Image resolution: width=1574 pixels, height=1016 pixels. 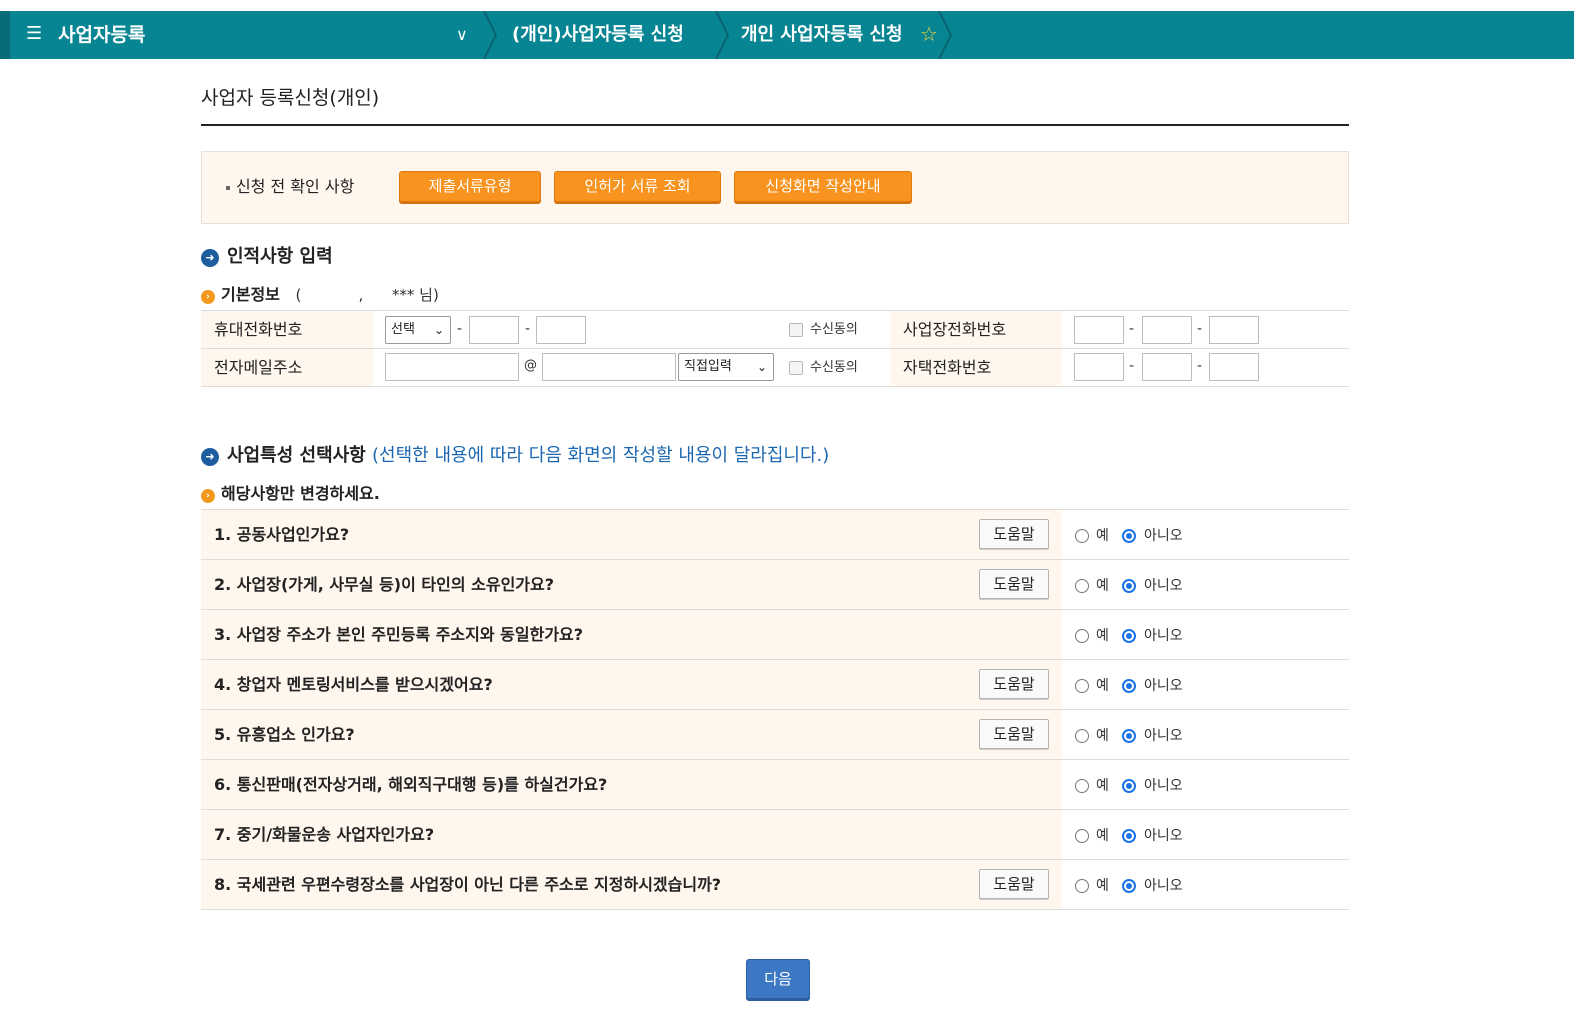 I want to click on pre-check-box: 신청 전 확인 사항 제출서류유형 인허가 서류 조회 신청화면 작성안내, so click(x=775, y=187).